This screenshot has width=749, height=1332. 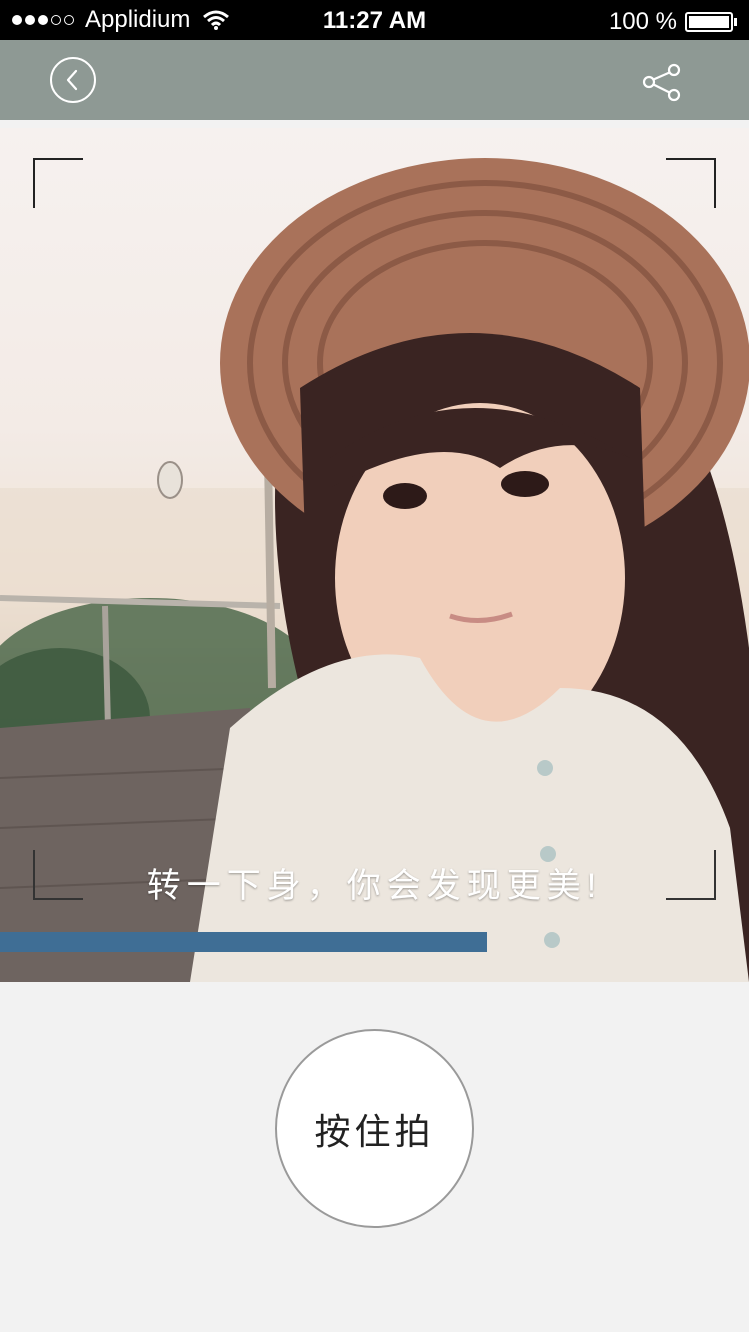 I want to click on rotation-prompt: 转一下身，你会发现更美!, so click(x=374, y=886).